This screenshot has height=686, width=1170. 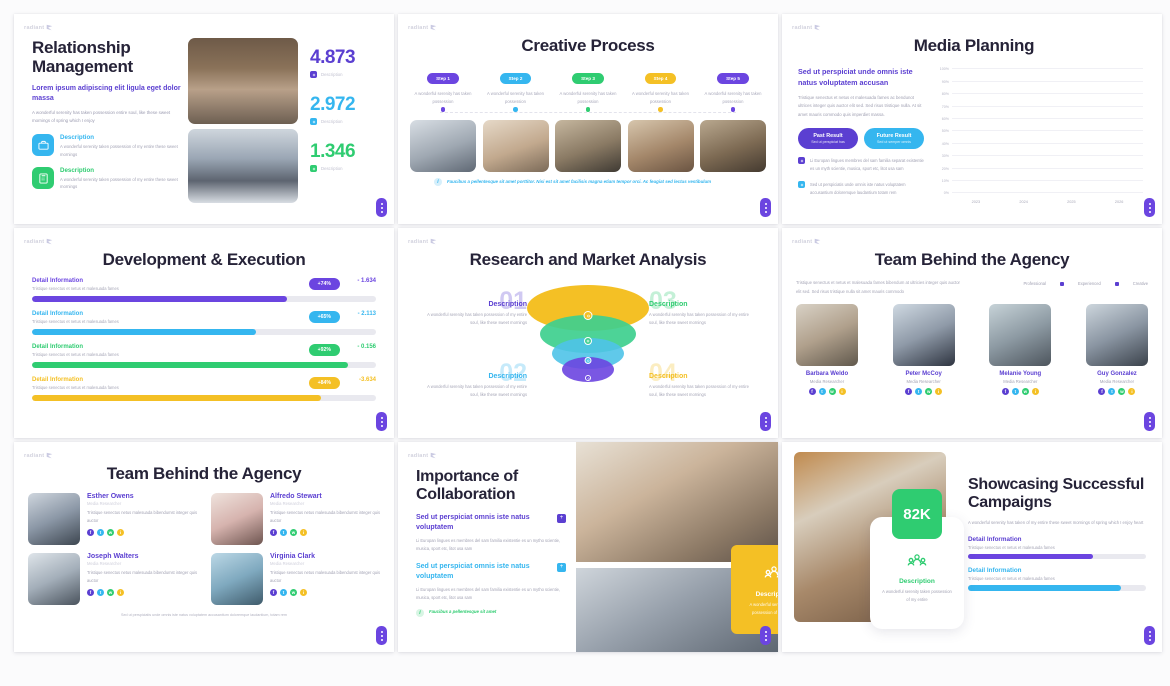 What do you see at coordinates (974, 45) in the screenshot?
I see `page-title: Media Planning` at bounding box center [974, 45].